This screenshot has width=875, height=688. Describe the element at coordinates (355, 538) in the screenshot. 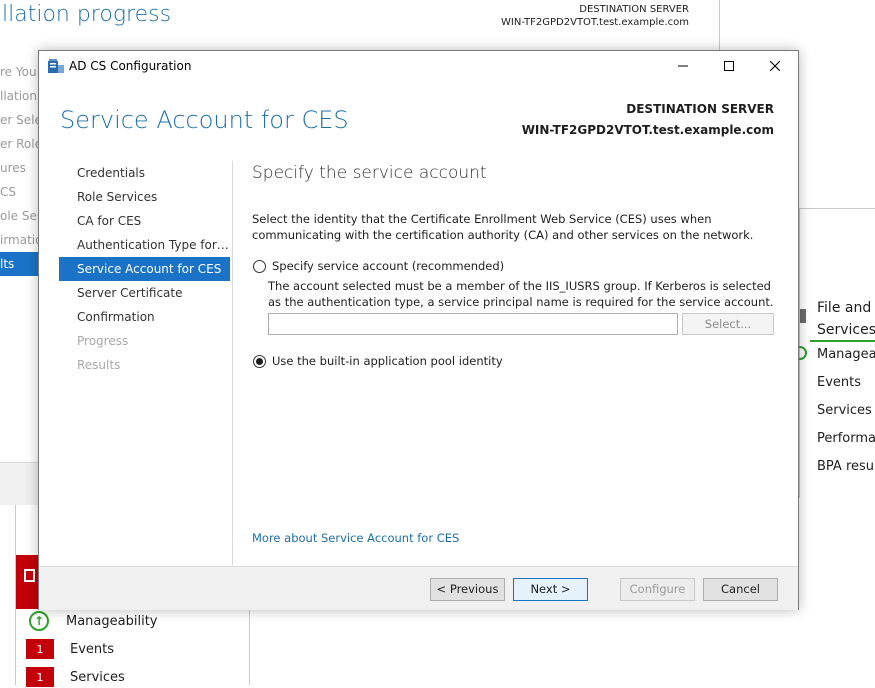

I see `more-about-link: More about Service Account for CES` at that location.